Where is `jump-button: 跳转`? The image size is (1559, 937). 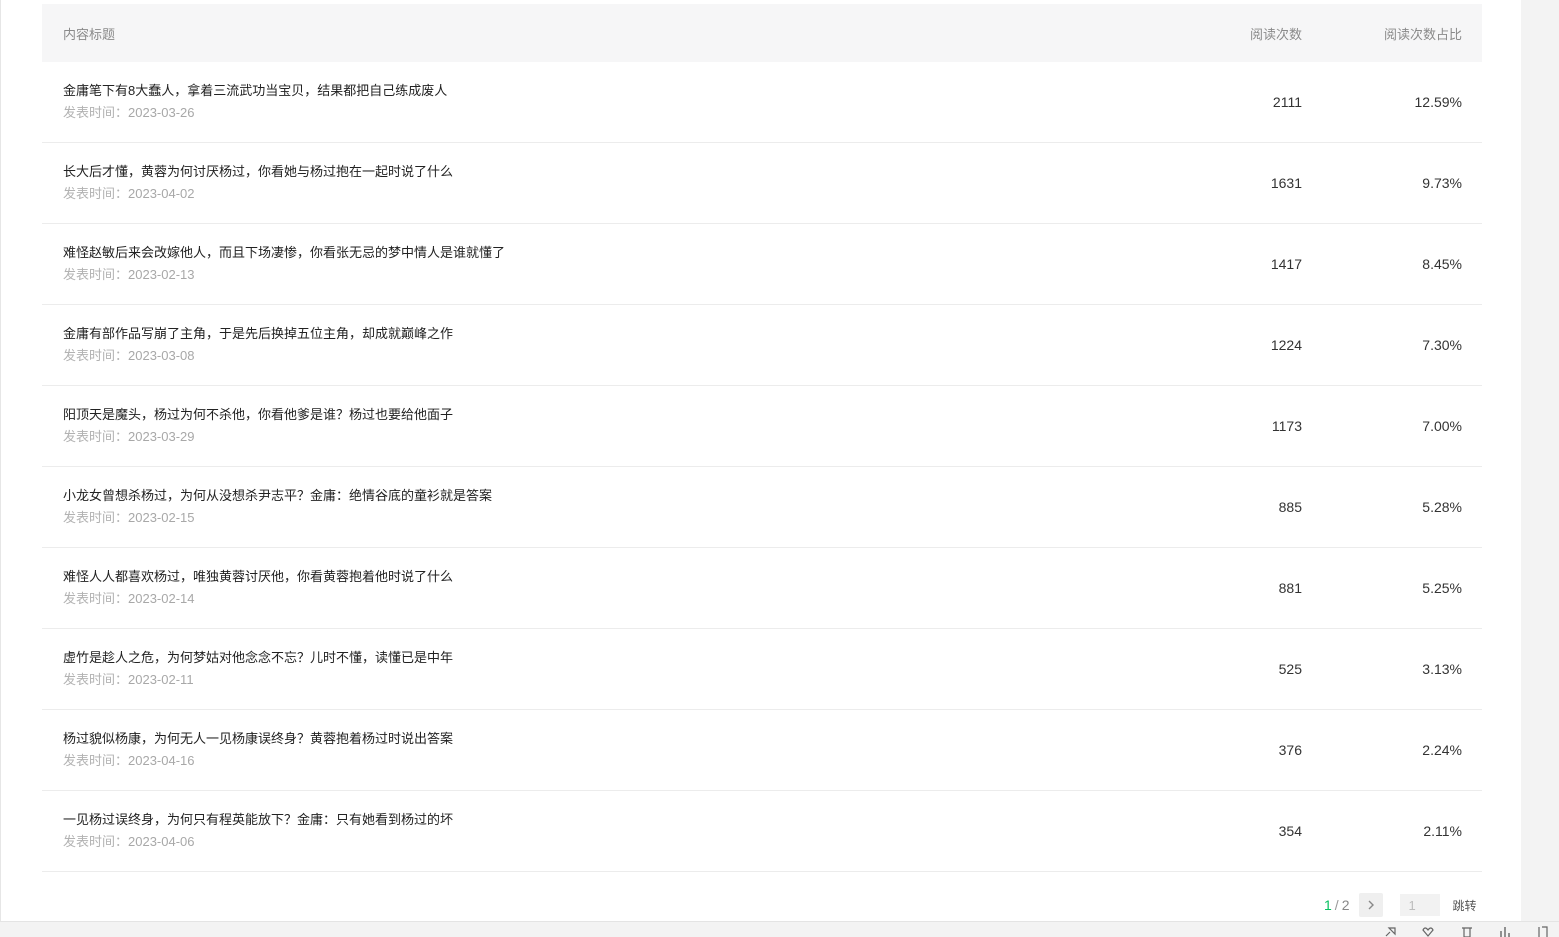
jump-button: 跳转 is located at coordinates (1464, 905).